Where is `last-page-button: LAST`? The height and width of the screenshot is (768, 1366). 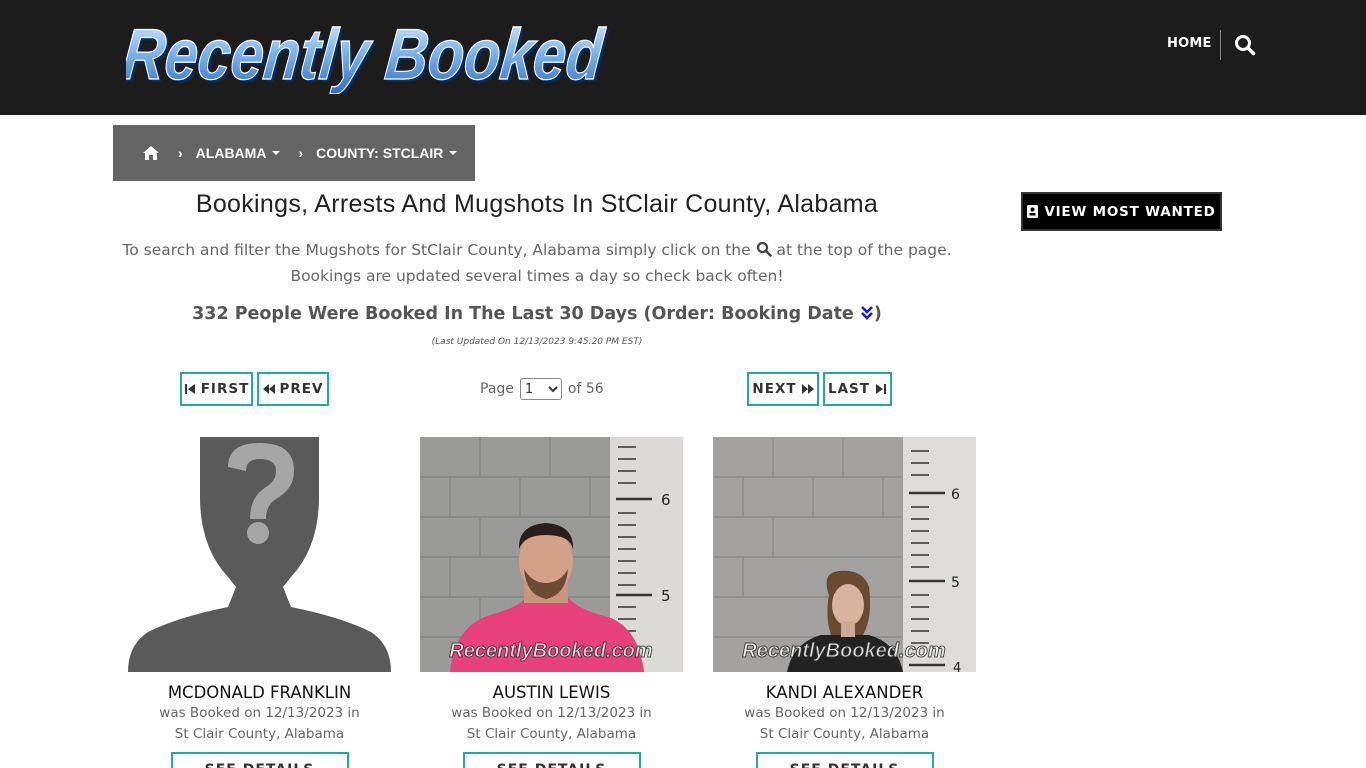 last-page-button: LAST is located at coordinates (857, 389).